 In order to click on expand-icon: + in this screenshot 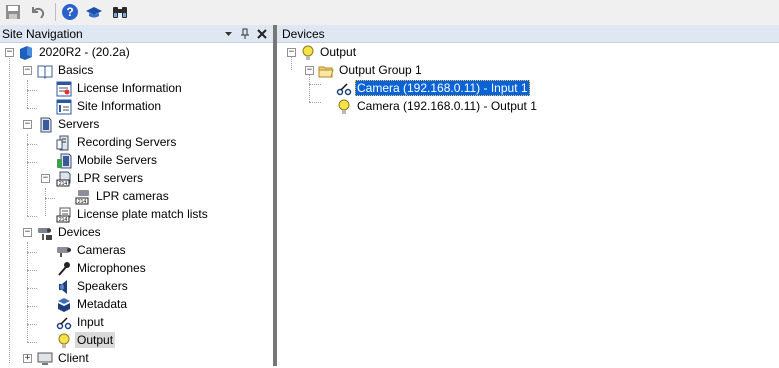, I will do `click(27, 358)`.